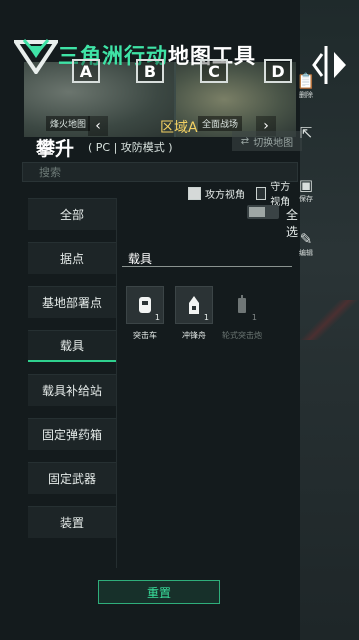 The width and height of the screenshot is (359, 640). I want to click on rail-edit-button: ✎ 编辑, so click(306, 247).